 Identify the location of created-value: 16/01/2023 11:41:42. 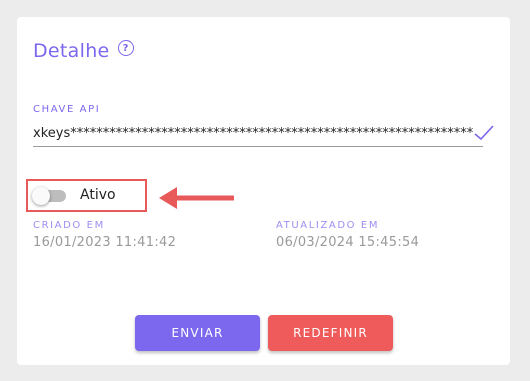
(105, 242).